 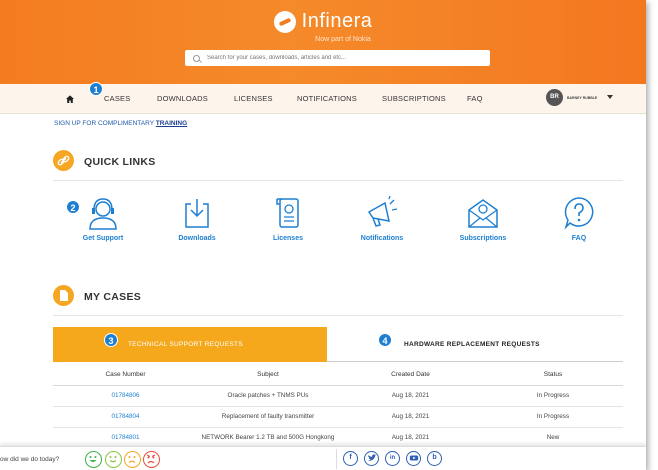 I want to click on nav-notifications: NOTIFICATIONS, so click(x=327, y=98).